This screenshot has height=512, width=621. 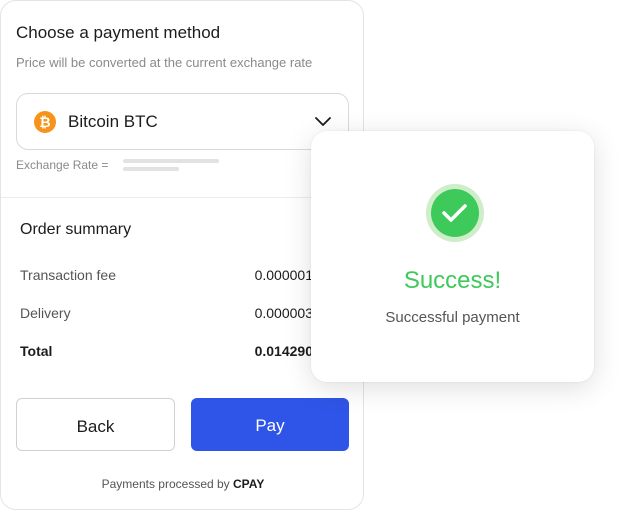 I want to click on currency-label: Bitcoin BTC, so click(x=113, y=121).